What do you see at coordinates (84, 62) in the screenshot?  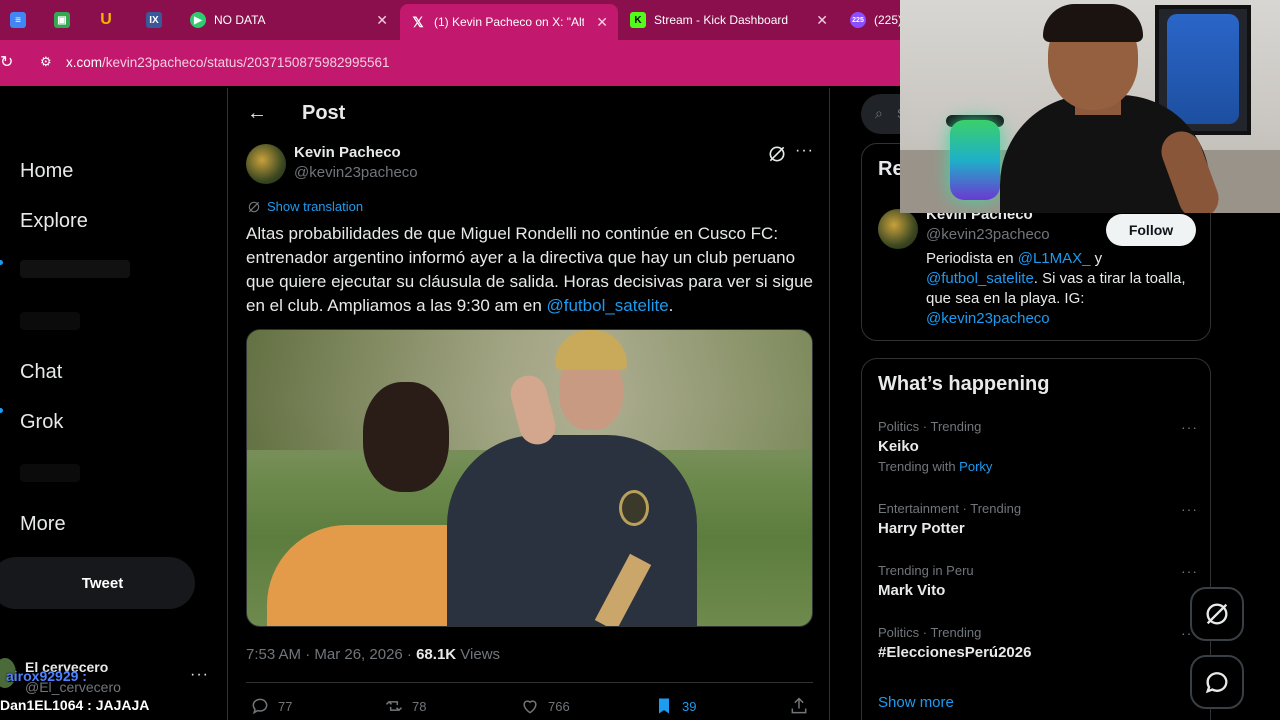 I see `url-domain: x.com` at bounding box center [84, 62].